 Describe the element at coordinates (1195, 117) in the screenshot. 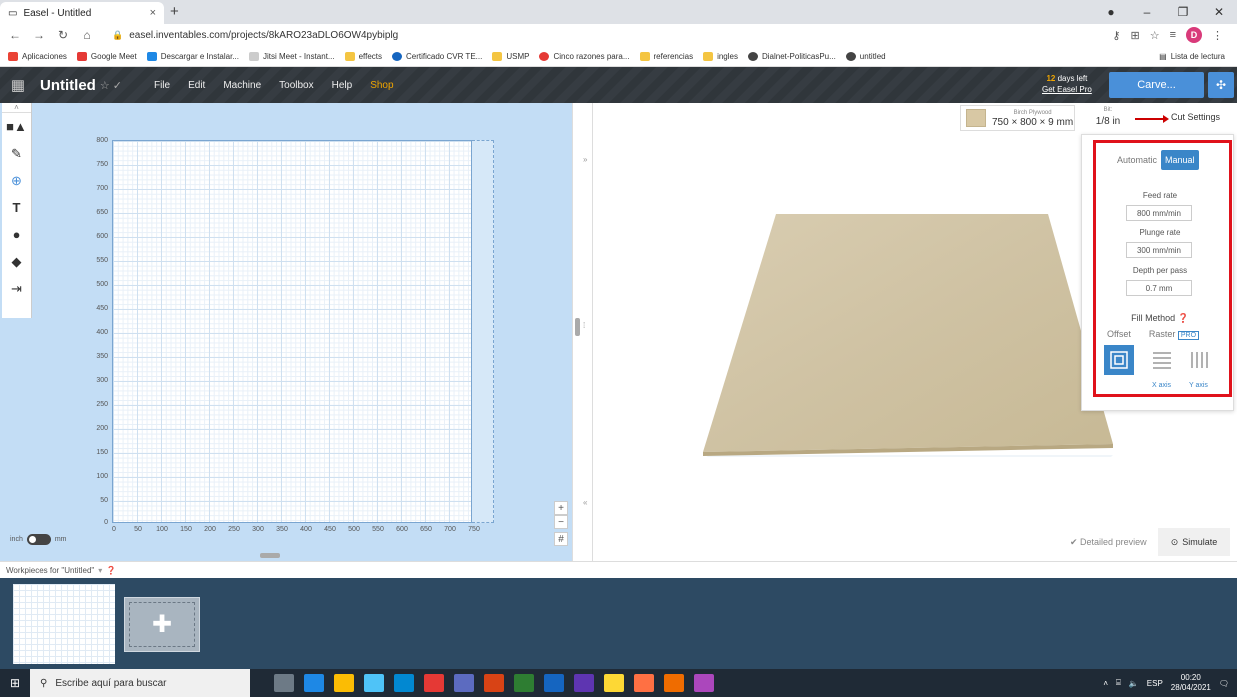

I see `cut-settings-button: Cut Settings` at that location.